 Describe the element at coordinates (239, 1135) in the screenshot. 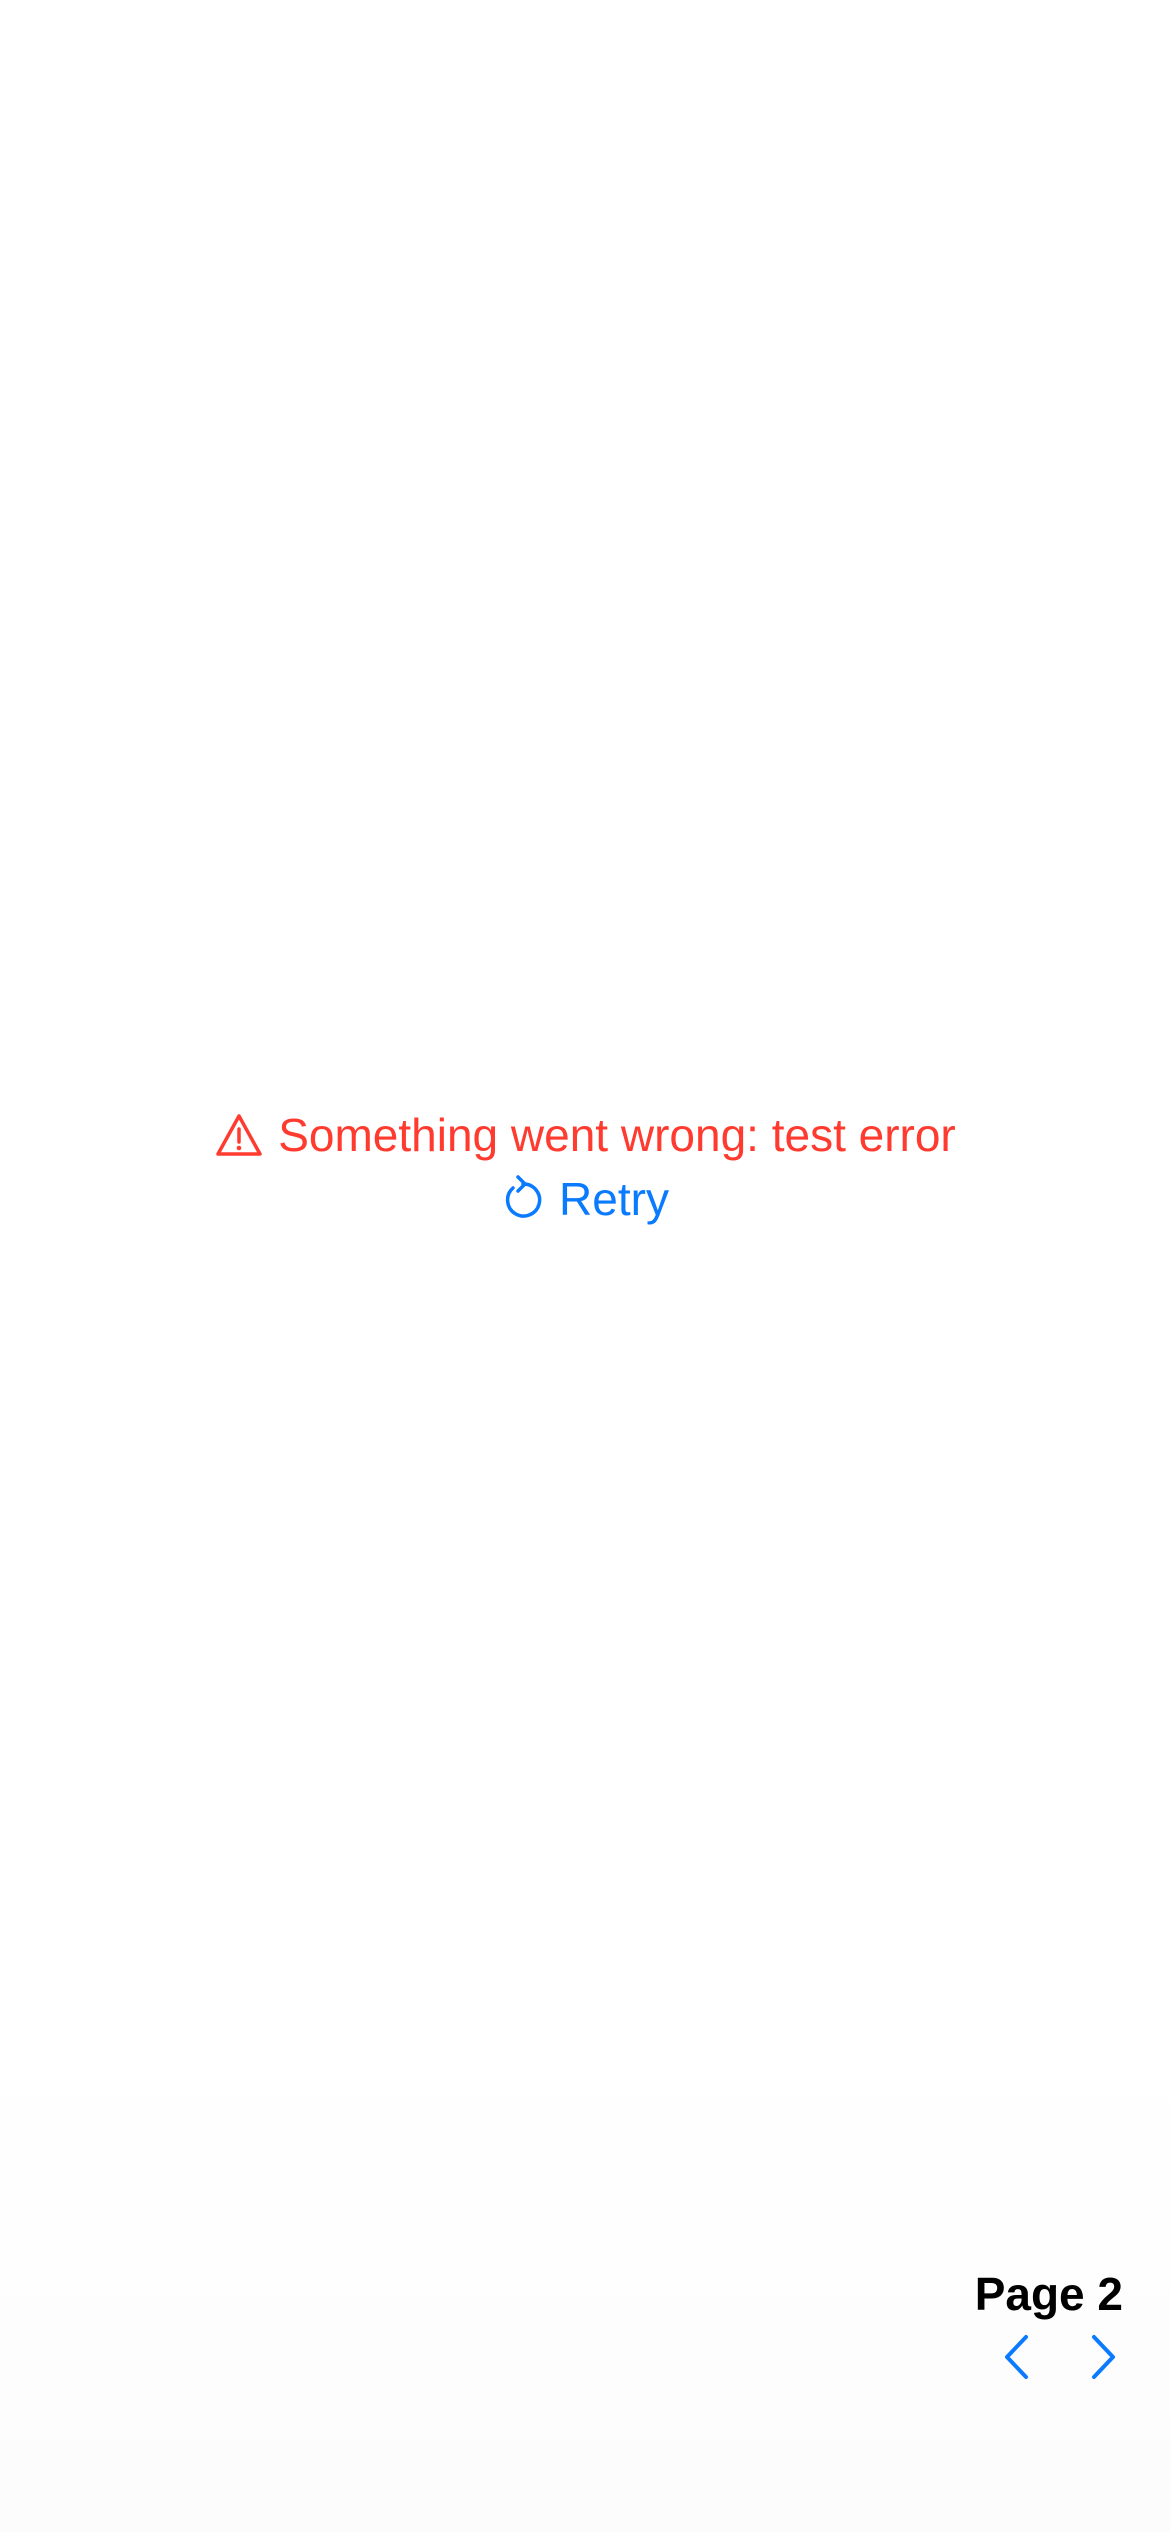

I see `warning-triangle-icon` at that location.